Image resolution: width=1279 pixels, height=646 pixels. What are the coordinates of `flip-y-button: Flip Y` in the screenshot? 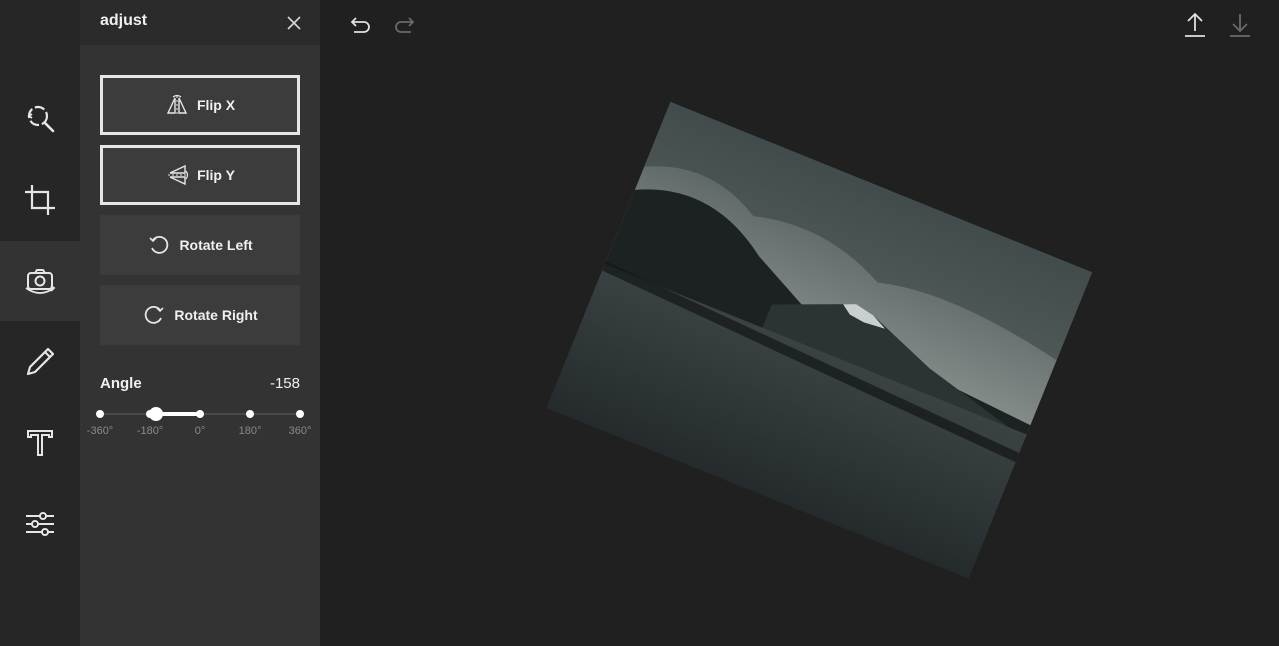 It's located at (200, 175).